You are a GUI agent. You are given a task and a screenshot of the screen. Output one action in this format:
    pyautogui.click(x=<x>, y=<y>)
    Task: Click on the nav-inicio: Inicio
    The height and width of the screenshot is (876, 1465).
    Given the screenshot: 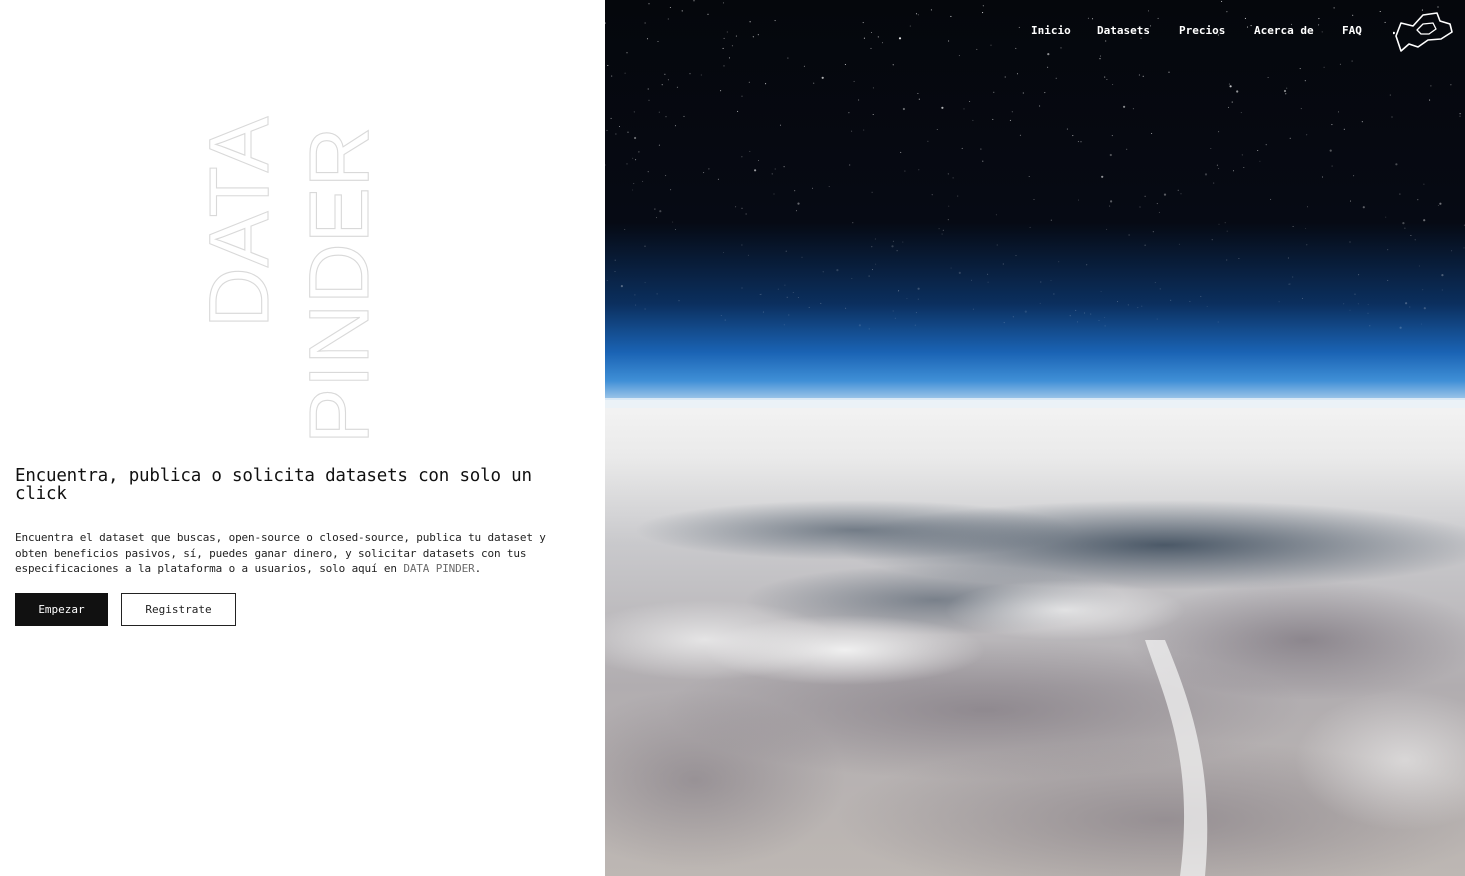 What is the action you would take?
    pyautogui.click(x=1051, y=32)
    